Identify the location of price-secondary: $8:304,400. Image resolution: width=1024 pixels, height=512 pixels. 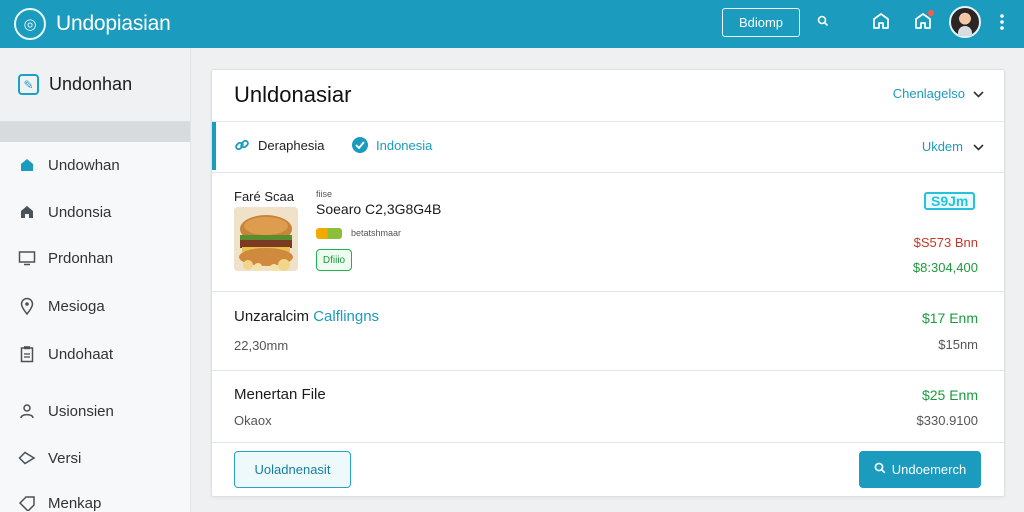
(945, 267).